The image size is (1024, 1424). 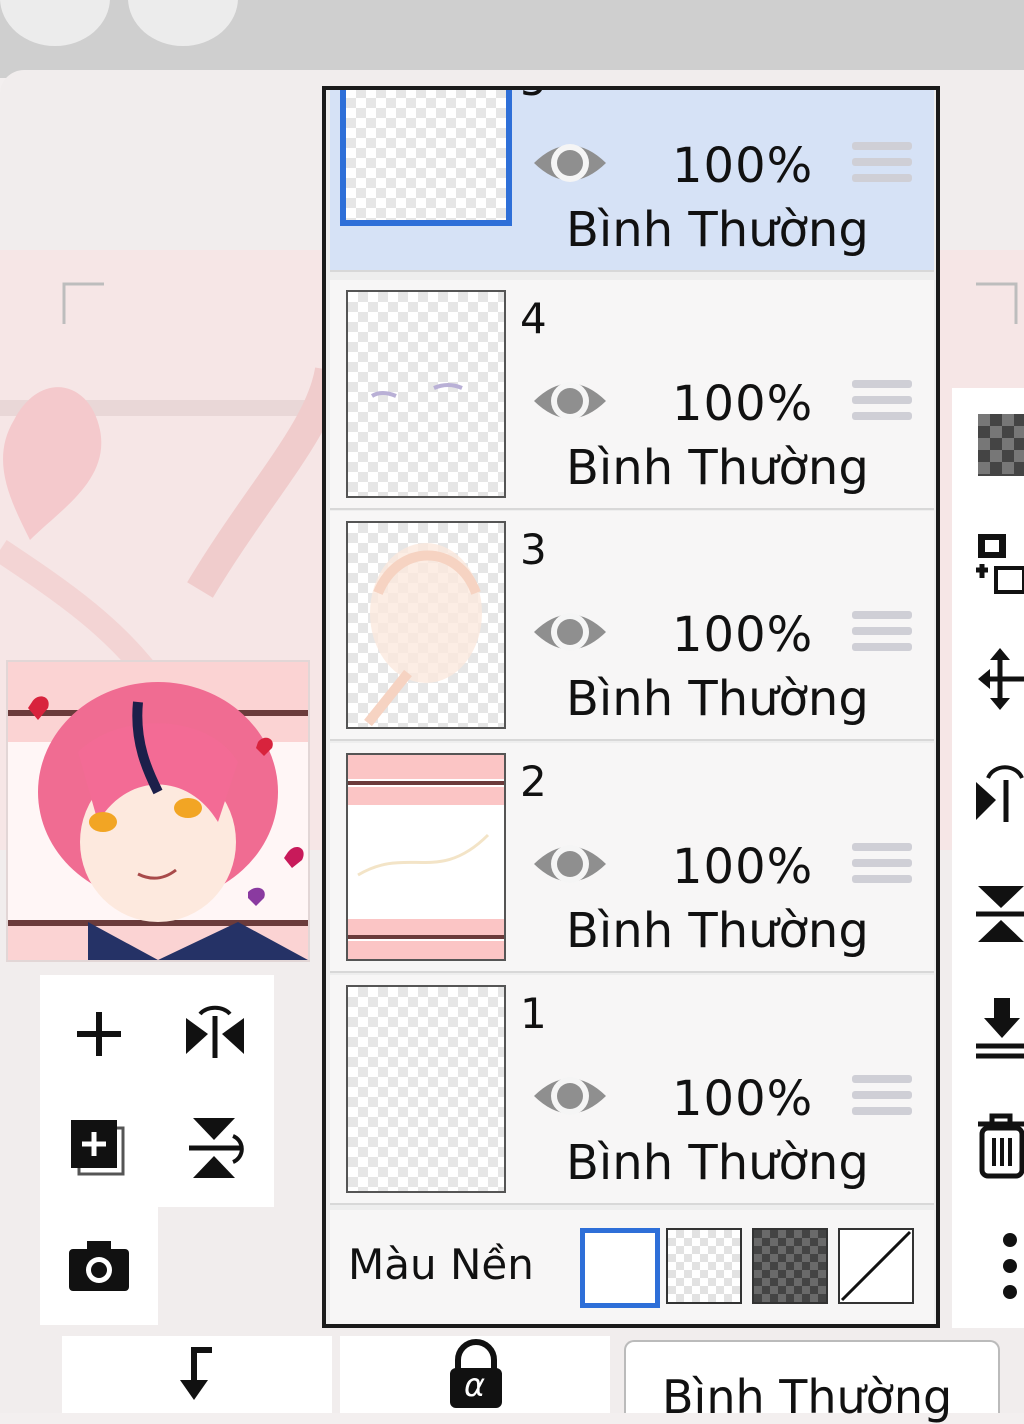 I want to click on clipping-tab, so click(x=197, y=1374).